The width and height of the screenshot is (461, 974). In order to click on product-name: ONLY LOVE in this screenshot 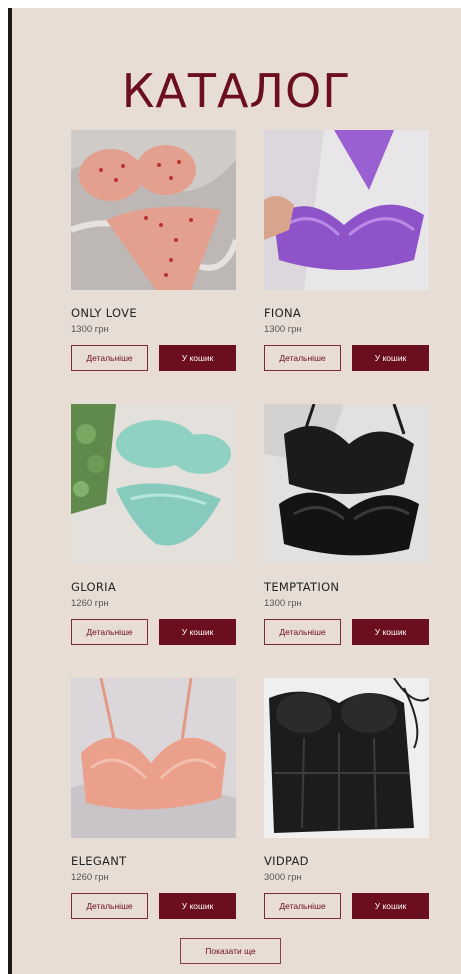, I will do `click(104, 313)`.